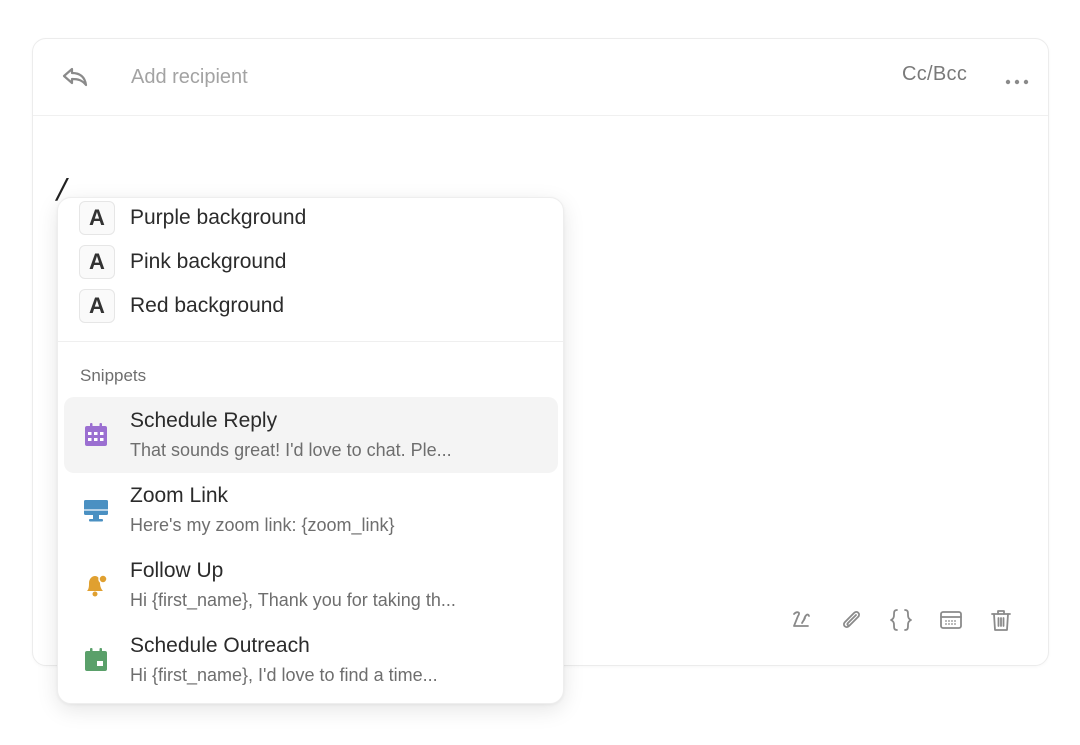  What do you see at coordinates (96, 510) in the screenshot?
I see `monitor-icon` at bounding box center [96, 510].